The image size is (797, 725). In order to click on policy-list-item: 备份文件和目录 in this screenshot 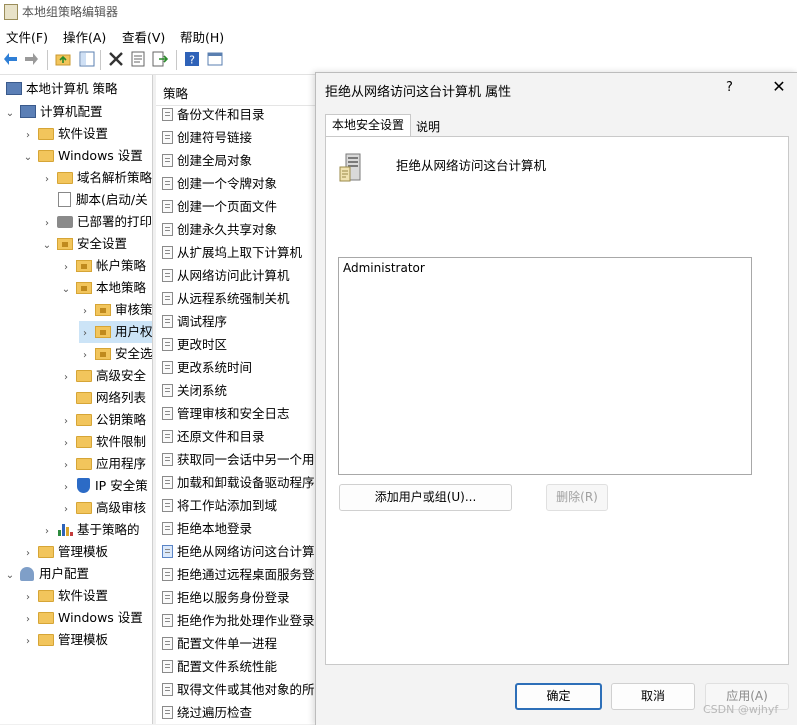, I will do `click(213, 115)`.